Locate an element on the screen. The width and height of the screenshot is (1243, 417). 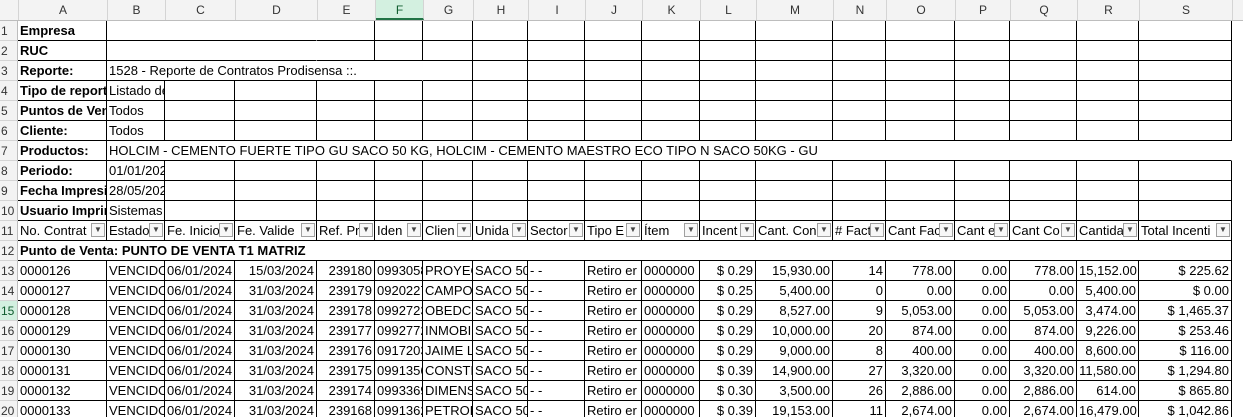
row-header: 10 is located at coordinates (9, 211).